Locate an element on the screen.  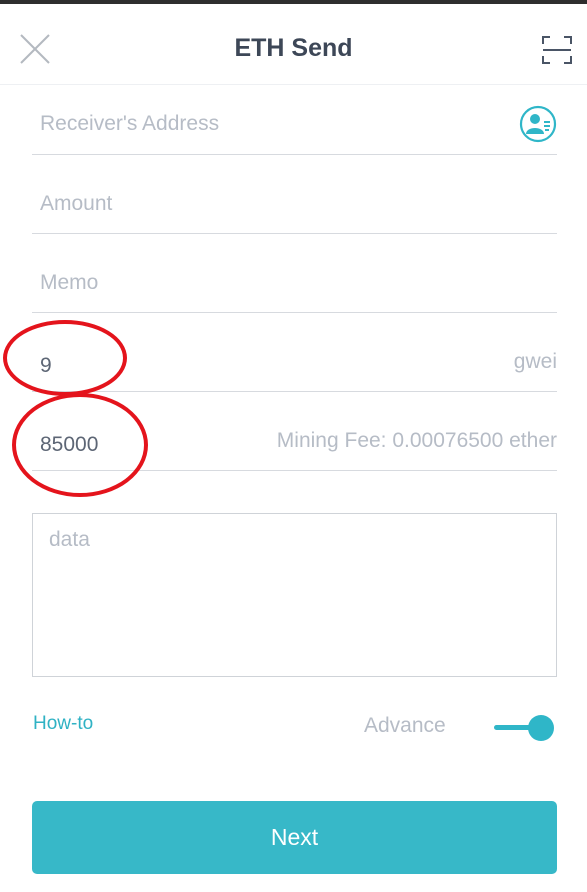
next-button: Next is located at coordinates (294, 837).